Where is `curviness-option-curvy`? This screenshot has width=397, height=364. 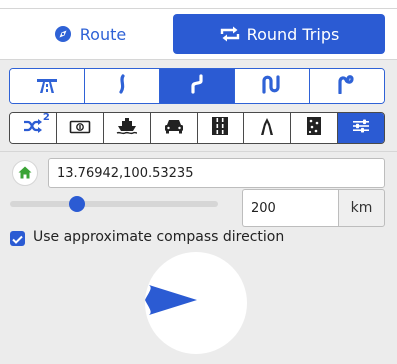
curviness-option-curvy is located at coordinates (196, 86).